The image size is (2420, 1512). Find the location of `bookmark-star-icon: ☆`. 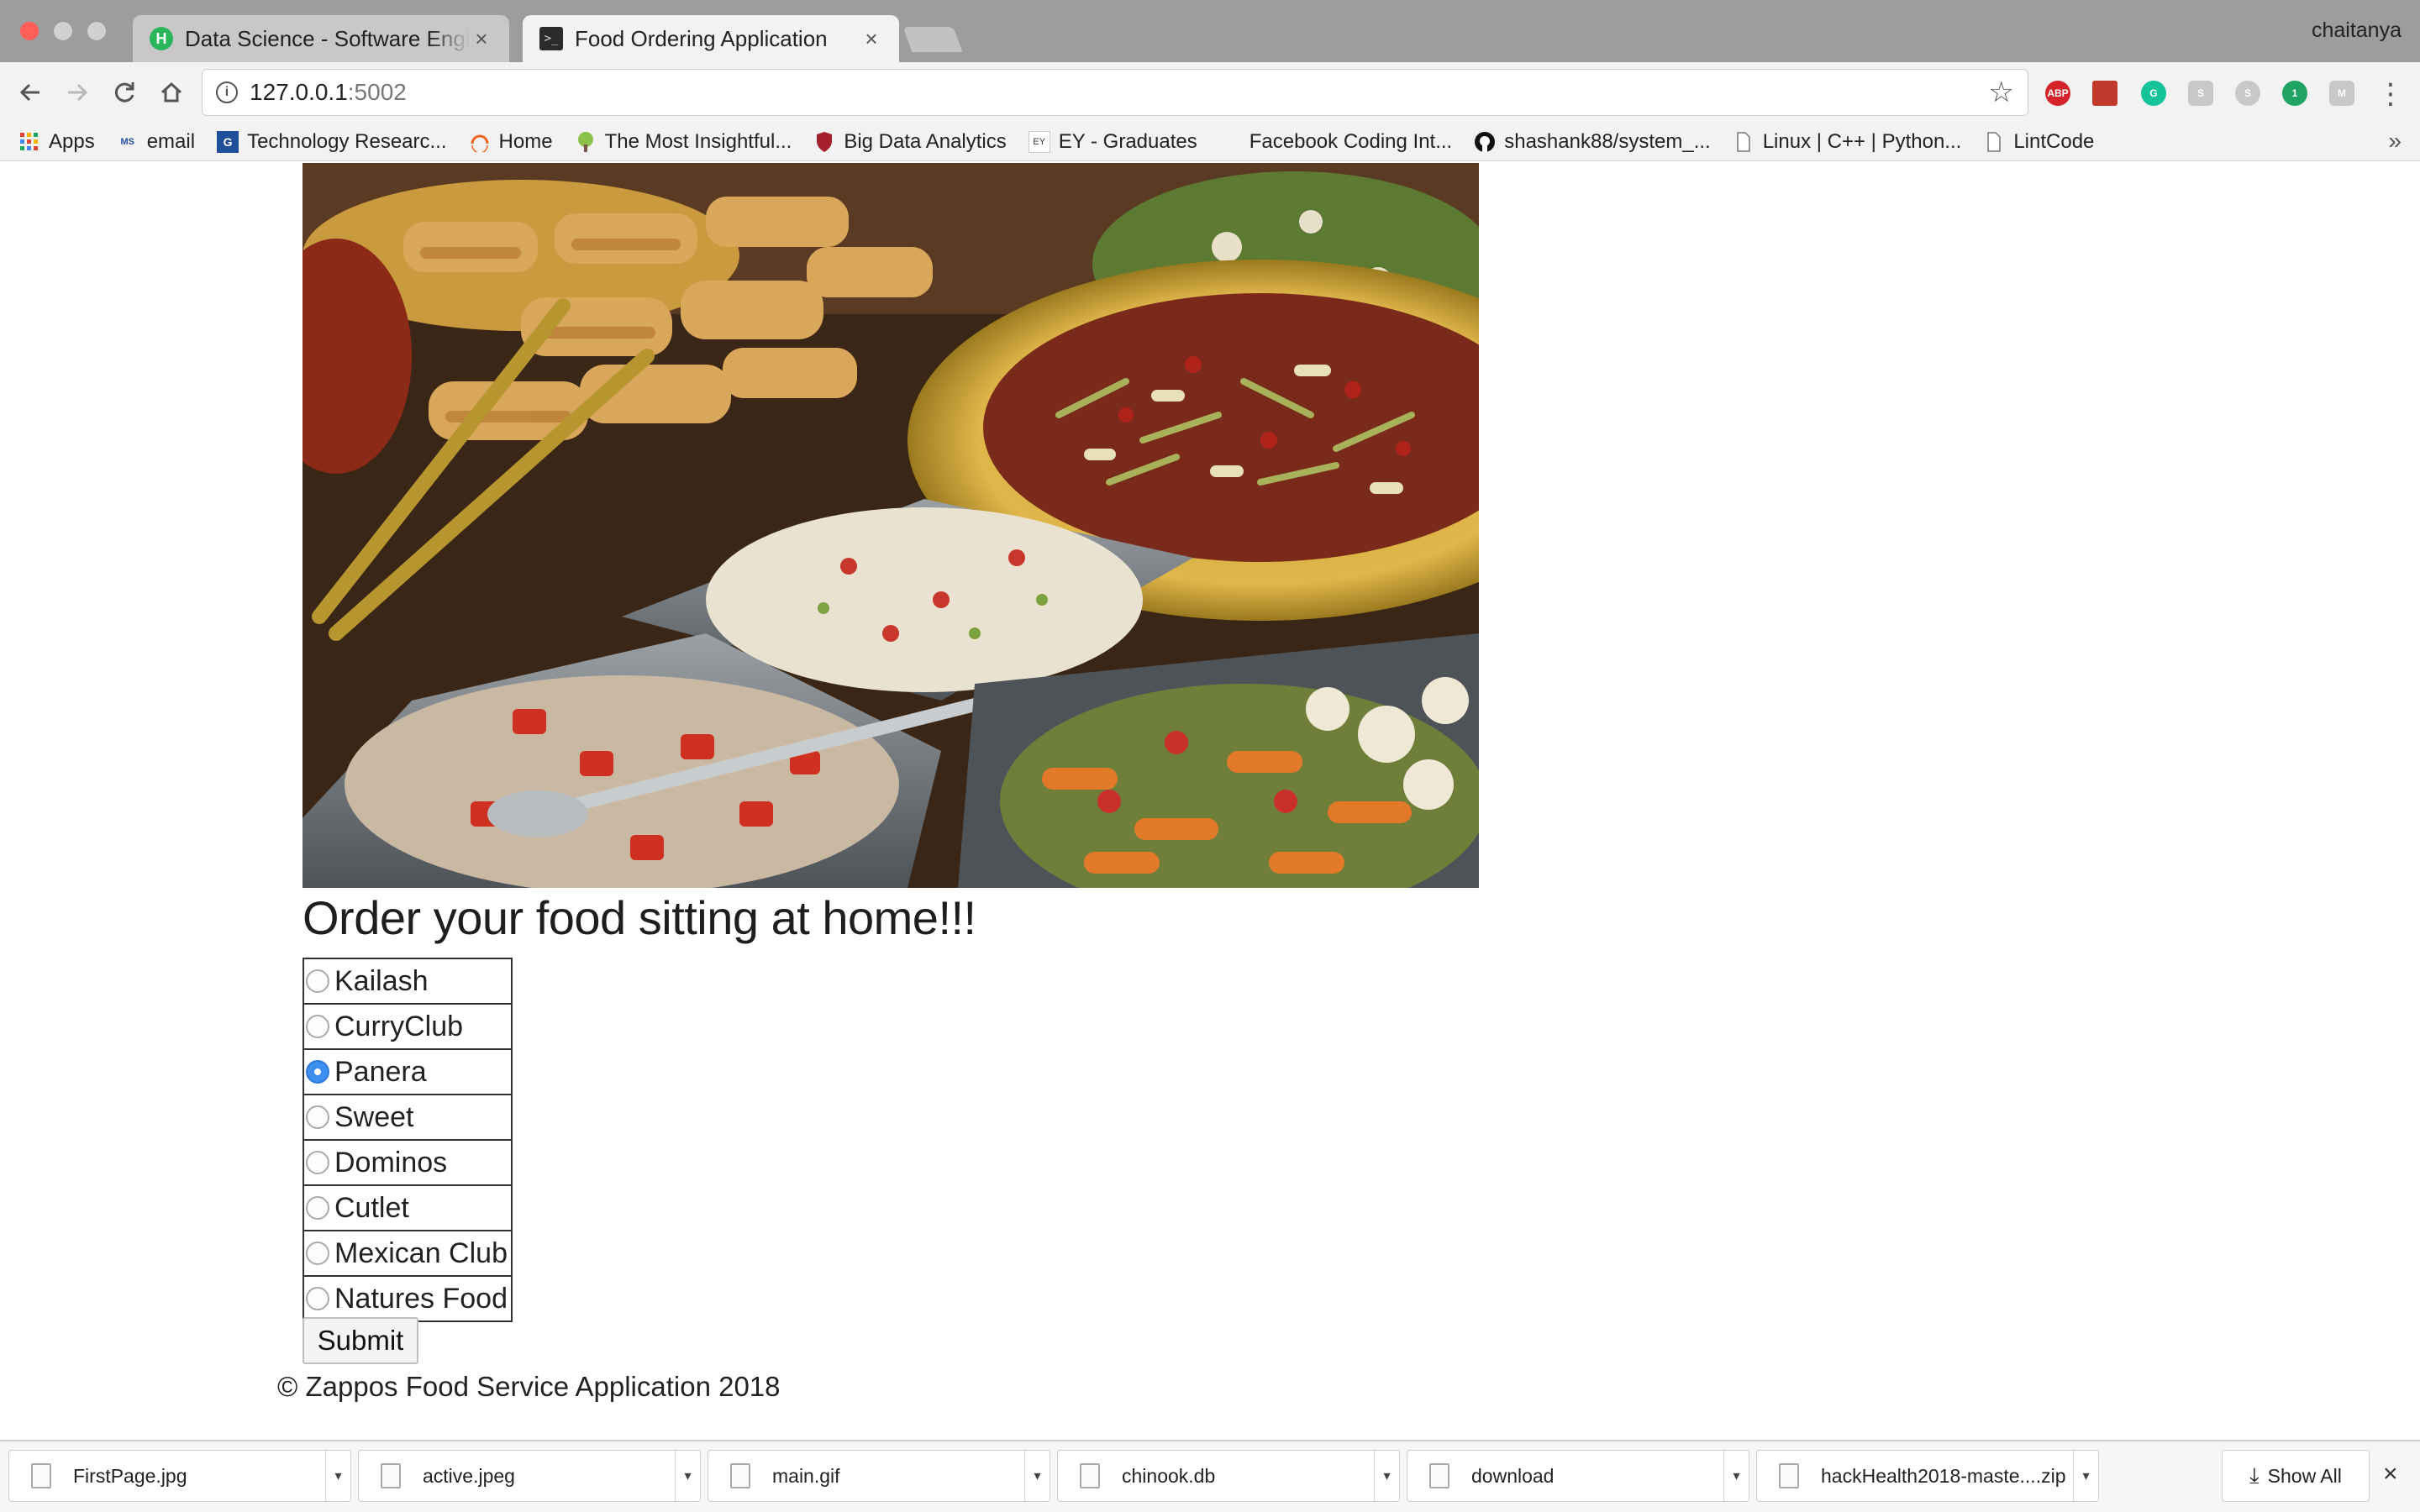

bookmark-star-icon: ☆ is located at coordinates (2001, 92).